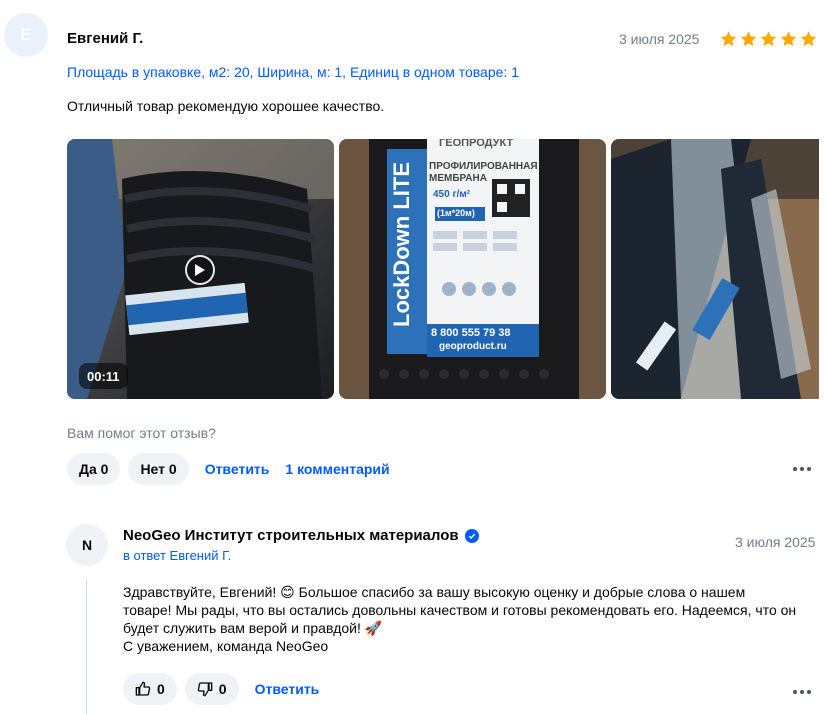 The width and height of the screenshot is (827, 714). Describe the element at coordinates (253, 628) in the screenshot. I see `reply-line: будет служить вам верой и правдой! 🚀` at that location.